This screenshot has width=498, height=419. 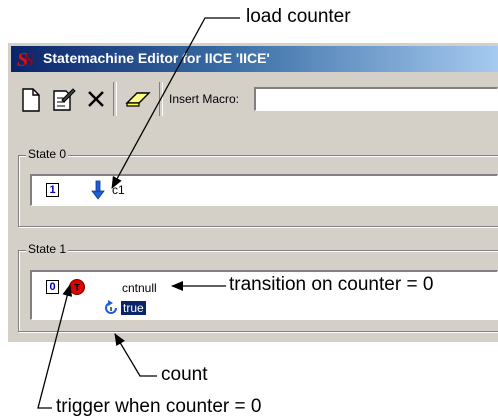 What do you see at coordinates (55, 346) in the screenshot?
I see `leader-trigger` at bounding box center [55, 346].